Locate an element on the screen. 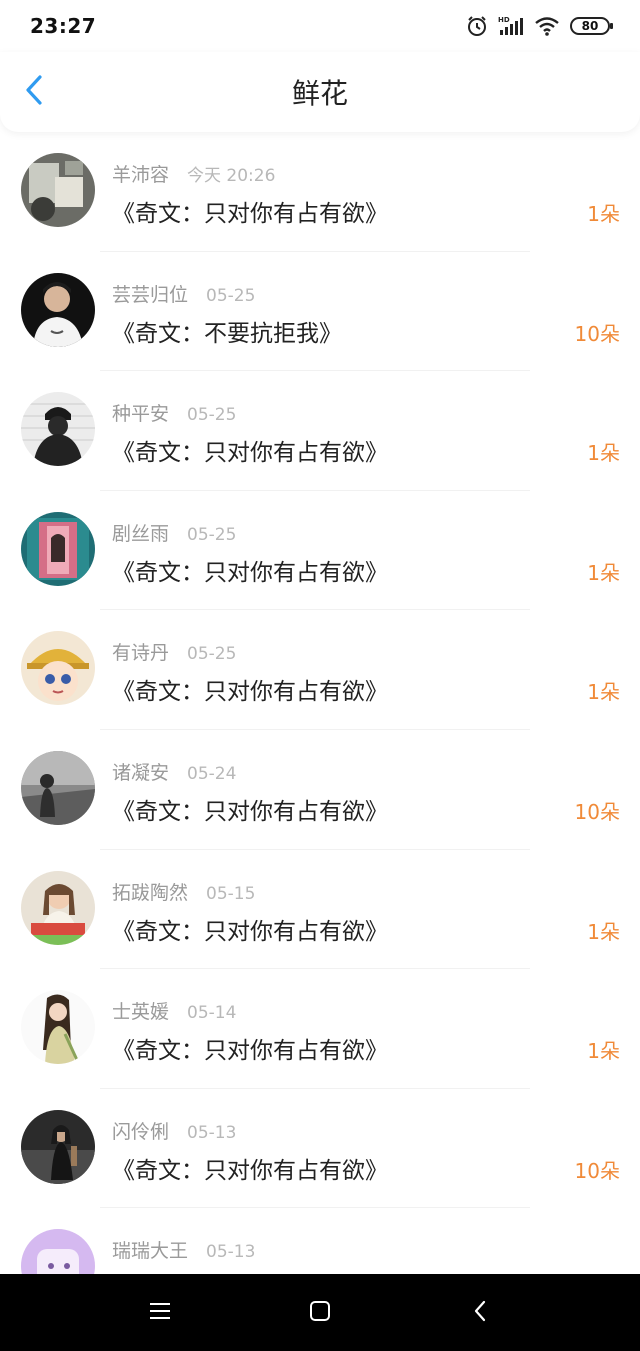 This screenshot has width=640, height=1351. chevron-left-icon is located at coordinates (34, 92).